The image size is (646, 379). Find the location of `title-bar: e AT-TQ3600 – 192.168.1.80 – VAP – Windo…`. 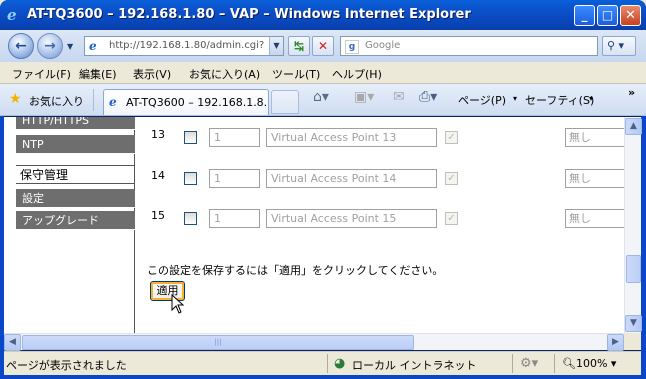

title-bar: e AT-TQ3600 – 192.168.1.80 – VAP – Windo… is located at coordinates (323, 15).